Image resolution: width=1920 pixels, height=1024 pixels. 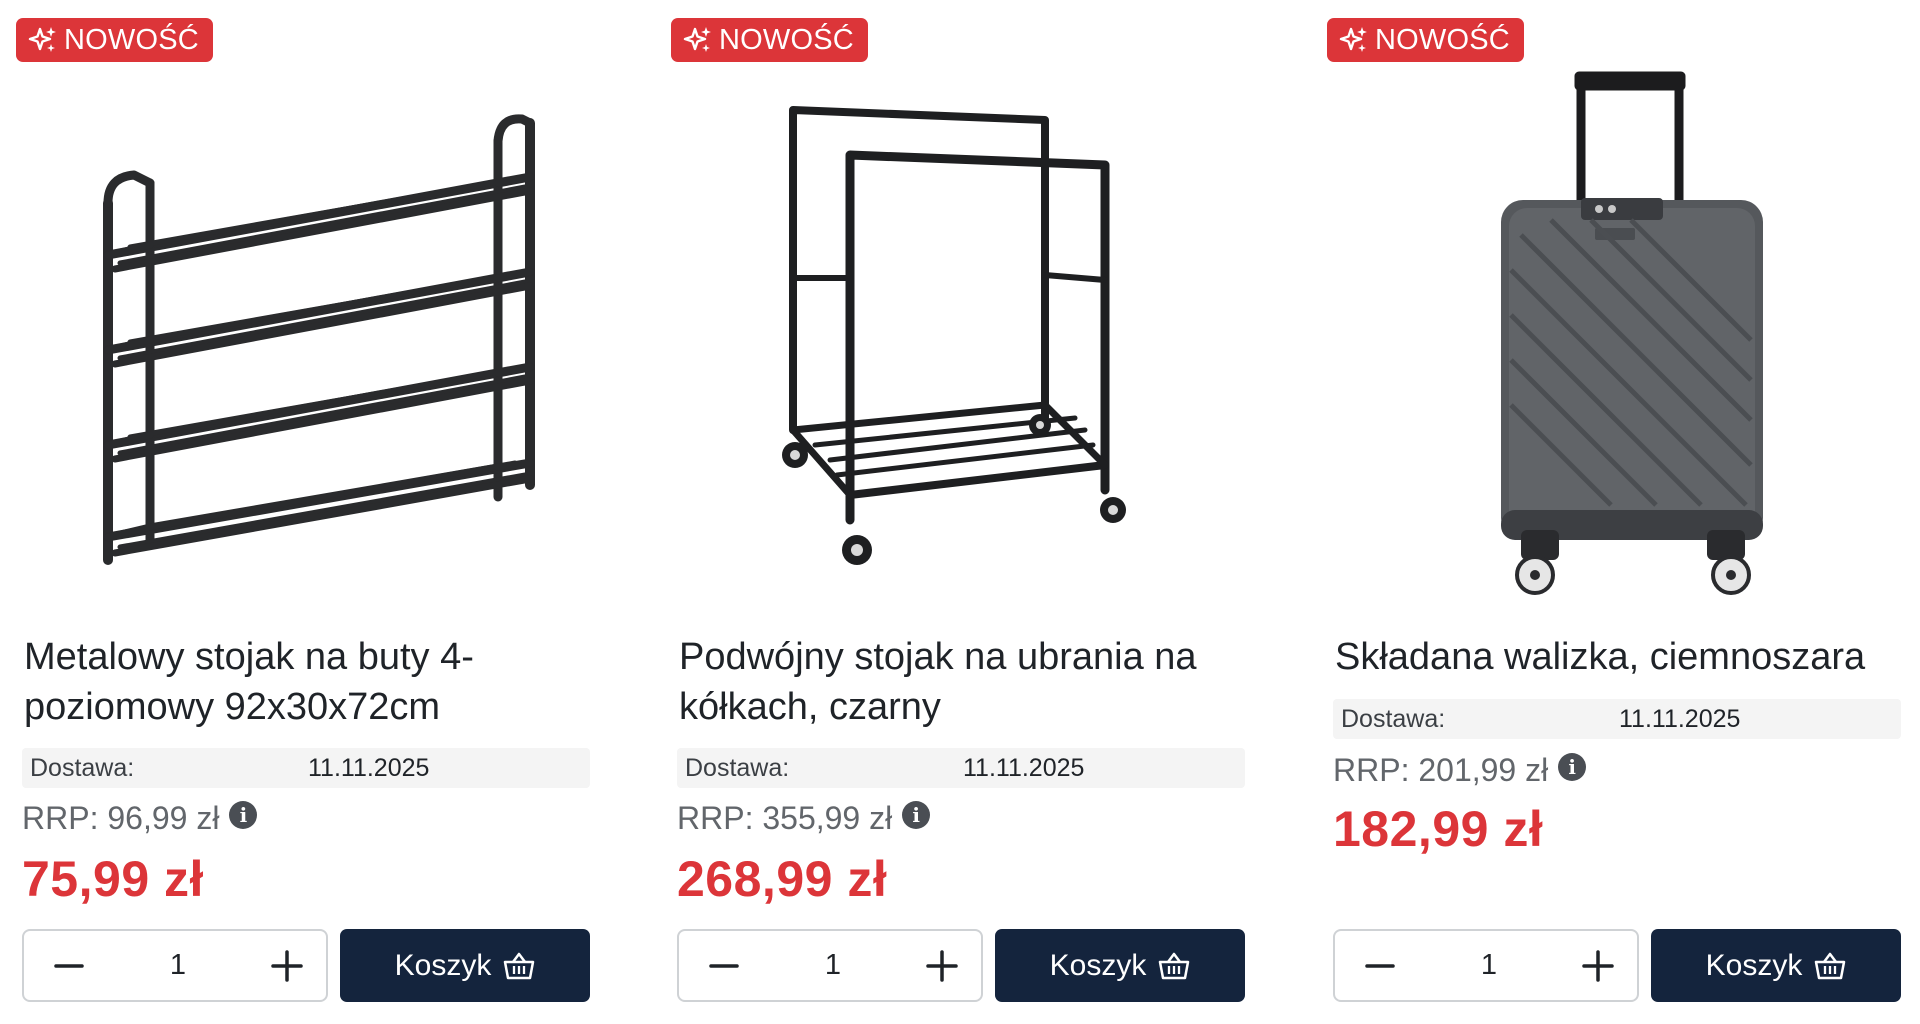 I want to click on rrp-price: RRP: 355,99 zł i, so click(x=804, y=818).